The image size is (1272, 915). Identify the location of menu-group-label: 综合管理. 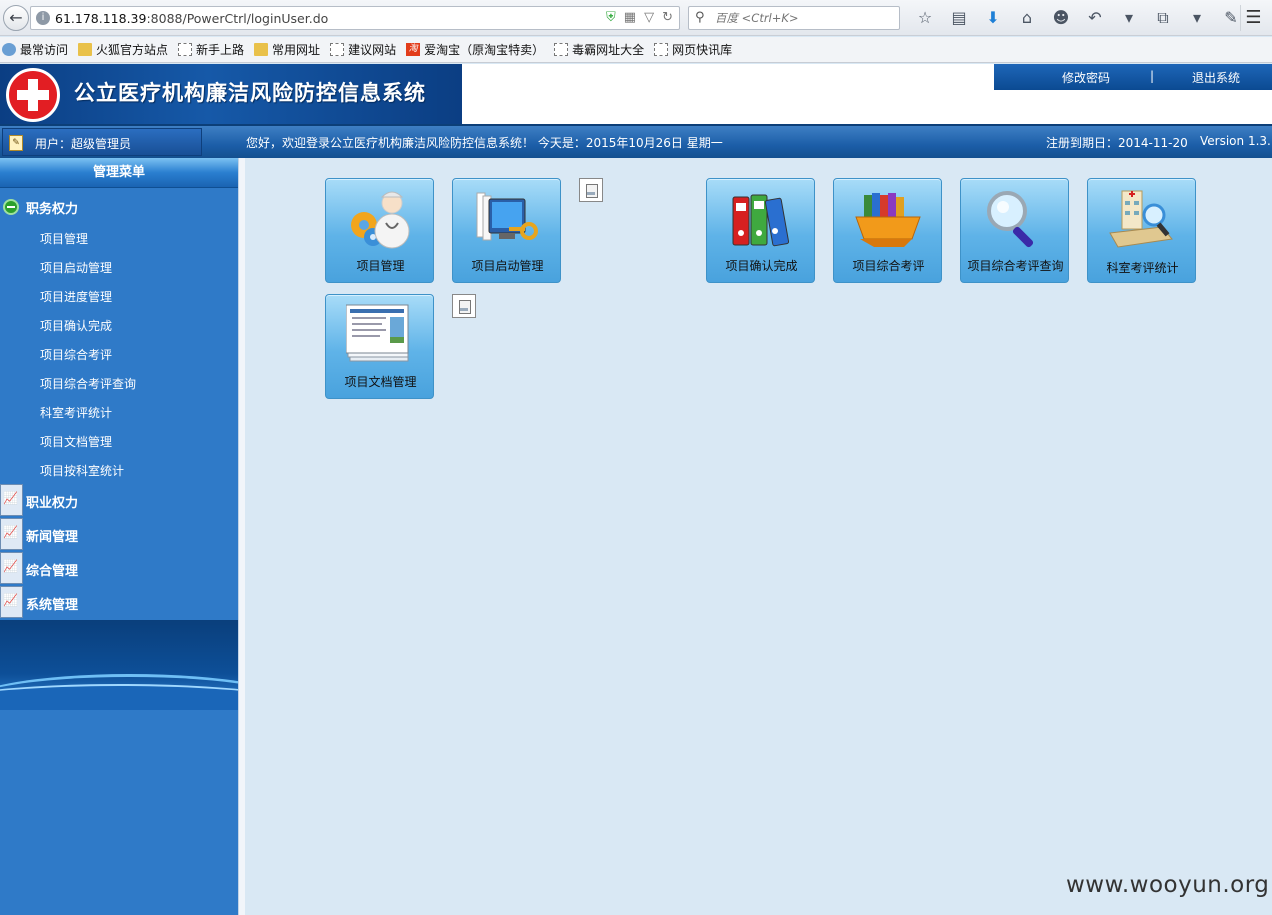
(52, 571).